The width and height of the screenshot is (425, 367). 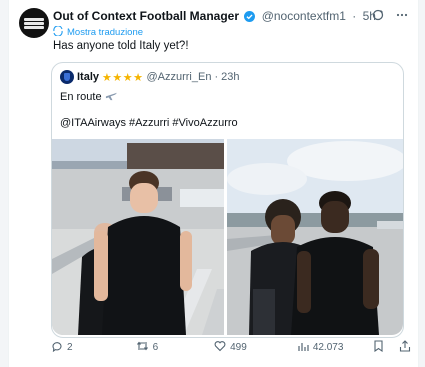 I want to click on quoted-handle: @Azzurri_En, so click(x=179, y=77).